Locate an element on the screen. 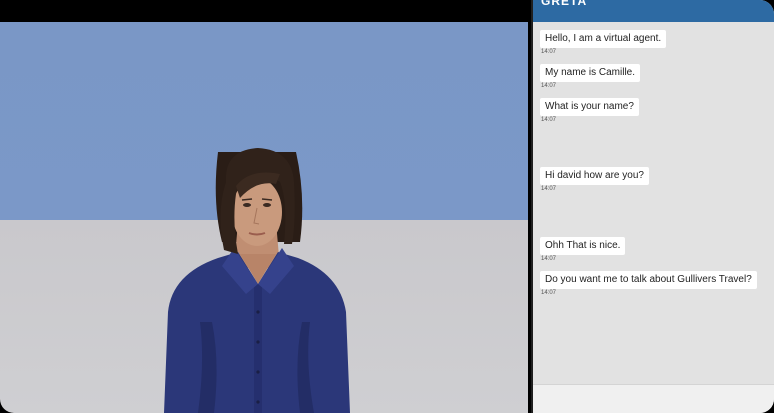 The height and width of the screenshot is (413, 774). chat-message: What is your name? 14:07 is located at coordinates (589, 109).